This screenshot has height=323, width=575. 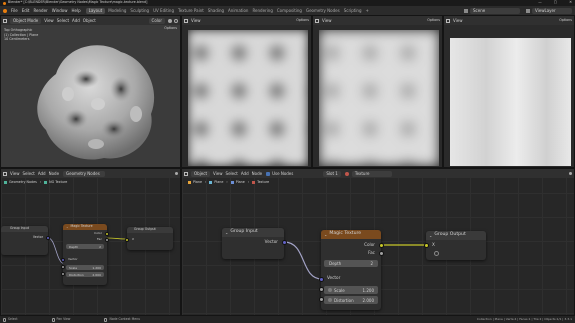 I want to click on viewport-shading-icon, so click(x=170, y=20).